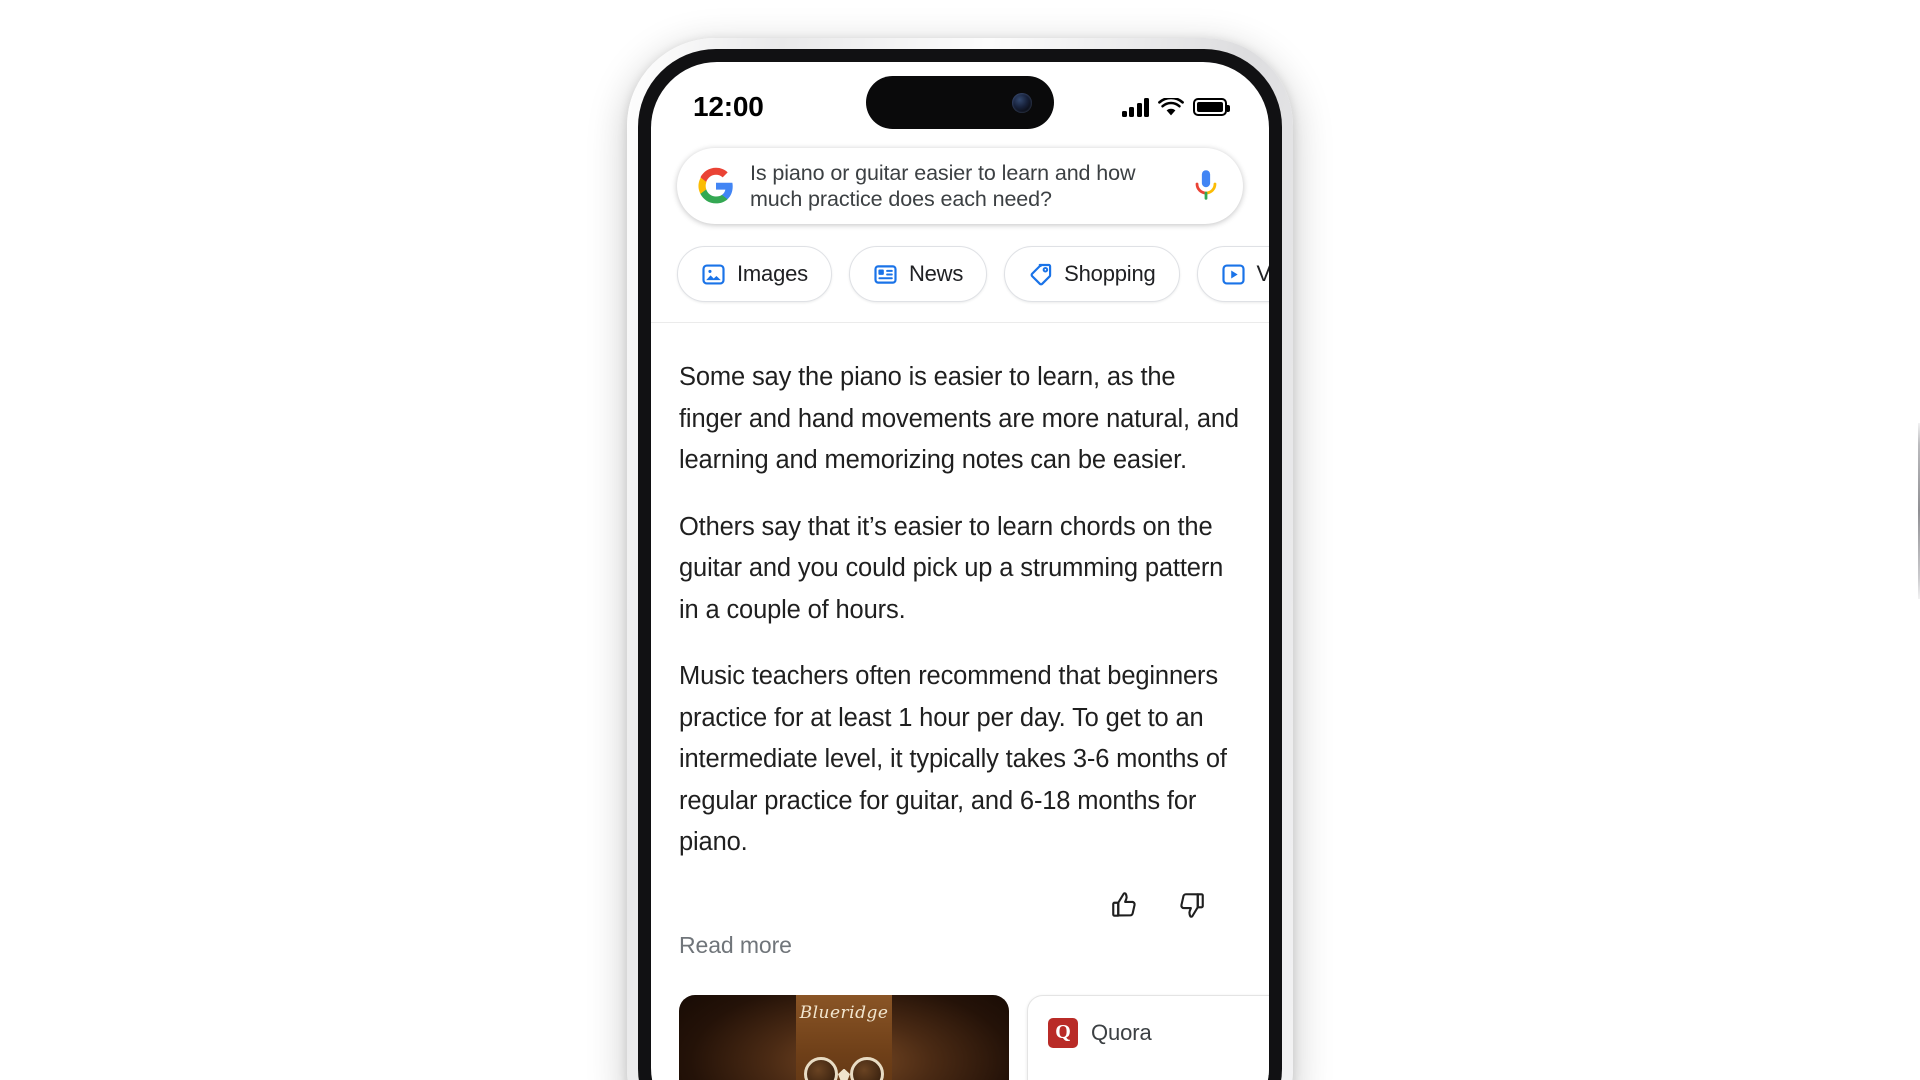 Image resolution: width=1920 pixels, height=1080 pixels. What do you see at coordinates (844, 1012) in the screenshot?
I see `guitar-brand-text: Blueridge` at bounding box center [844, 1012].